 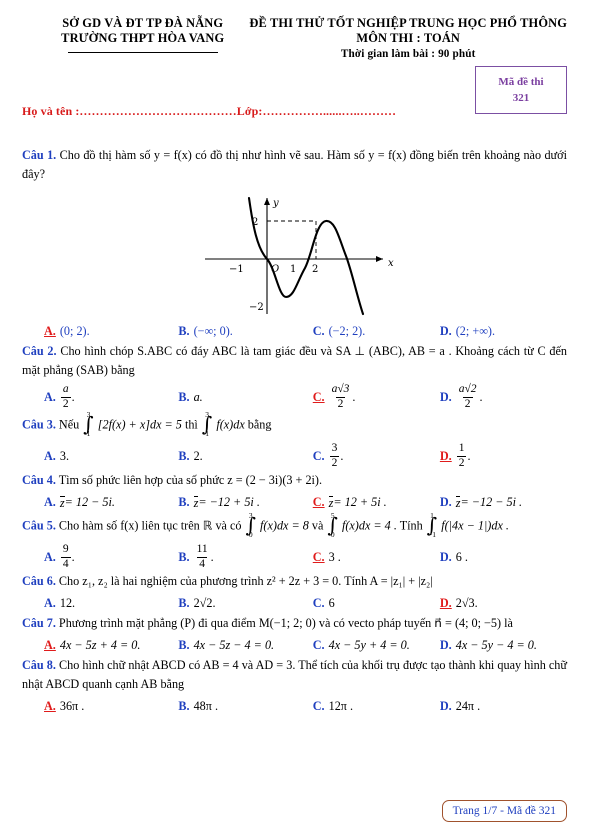 I want to click on option-value: 4x − 5z + 4 = 0., so click(x=100, y=645).